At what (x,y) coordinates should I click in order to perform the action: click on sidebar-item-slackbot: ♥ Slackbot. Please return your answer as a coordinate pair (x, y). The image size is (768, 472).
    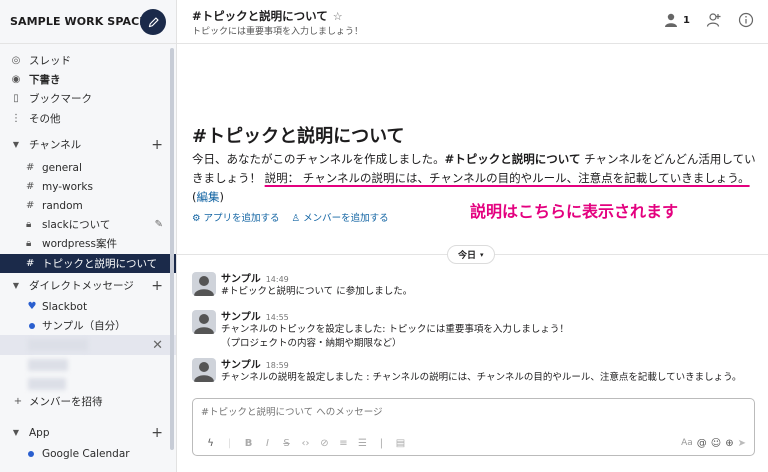
    Looking at the image, I should click on (88, 306).